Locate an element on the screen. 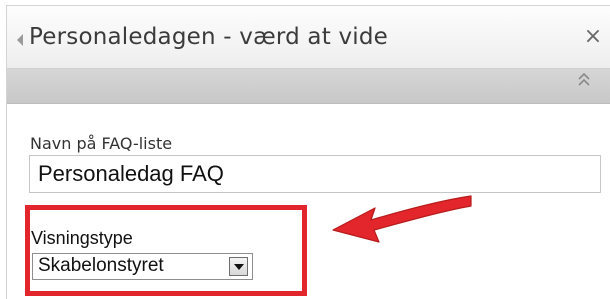 This screenshot has width=610, height=299. faq-name-input: Personaledag FAQ is located at coordinates (315, 174).